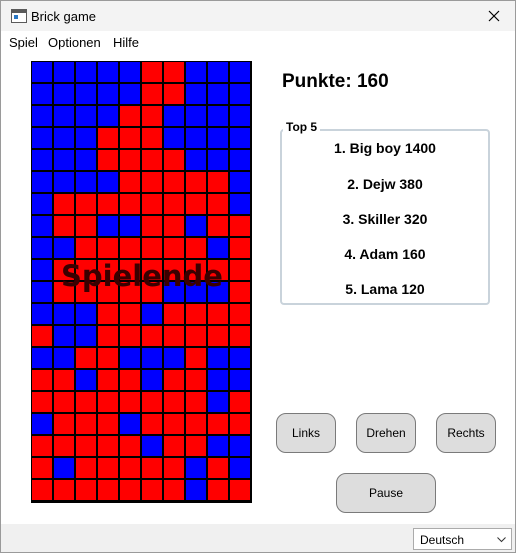 The width and height of the screenshot is (516, 553). What do you see at coordinates (466, 433) in the screenshot?
I see `right-button: Rechts` at bounding box center [466, 433].